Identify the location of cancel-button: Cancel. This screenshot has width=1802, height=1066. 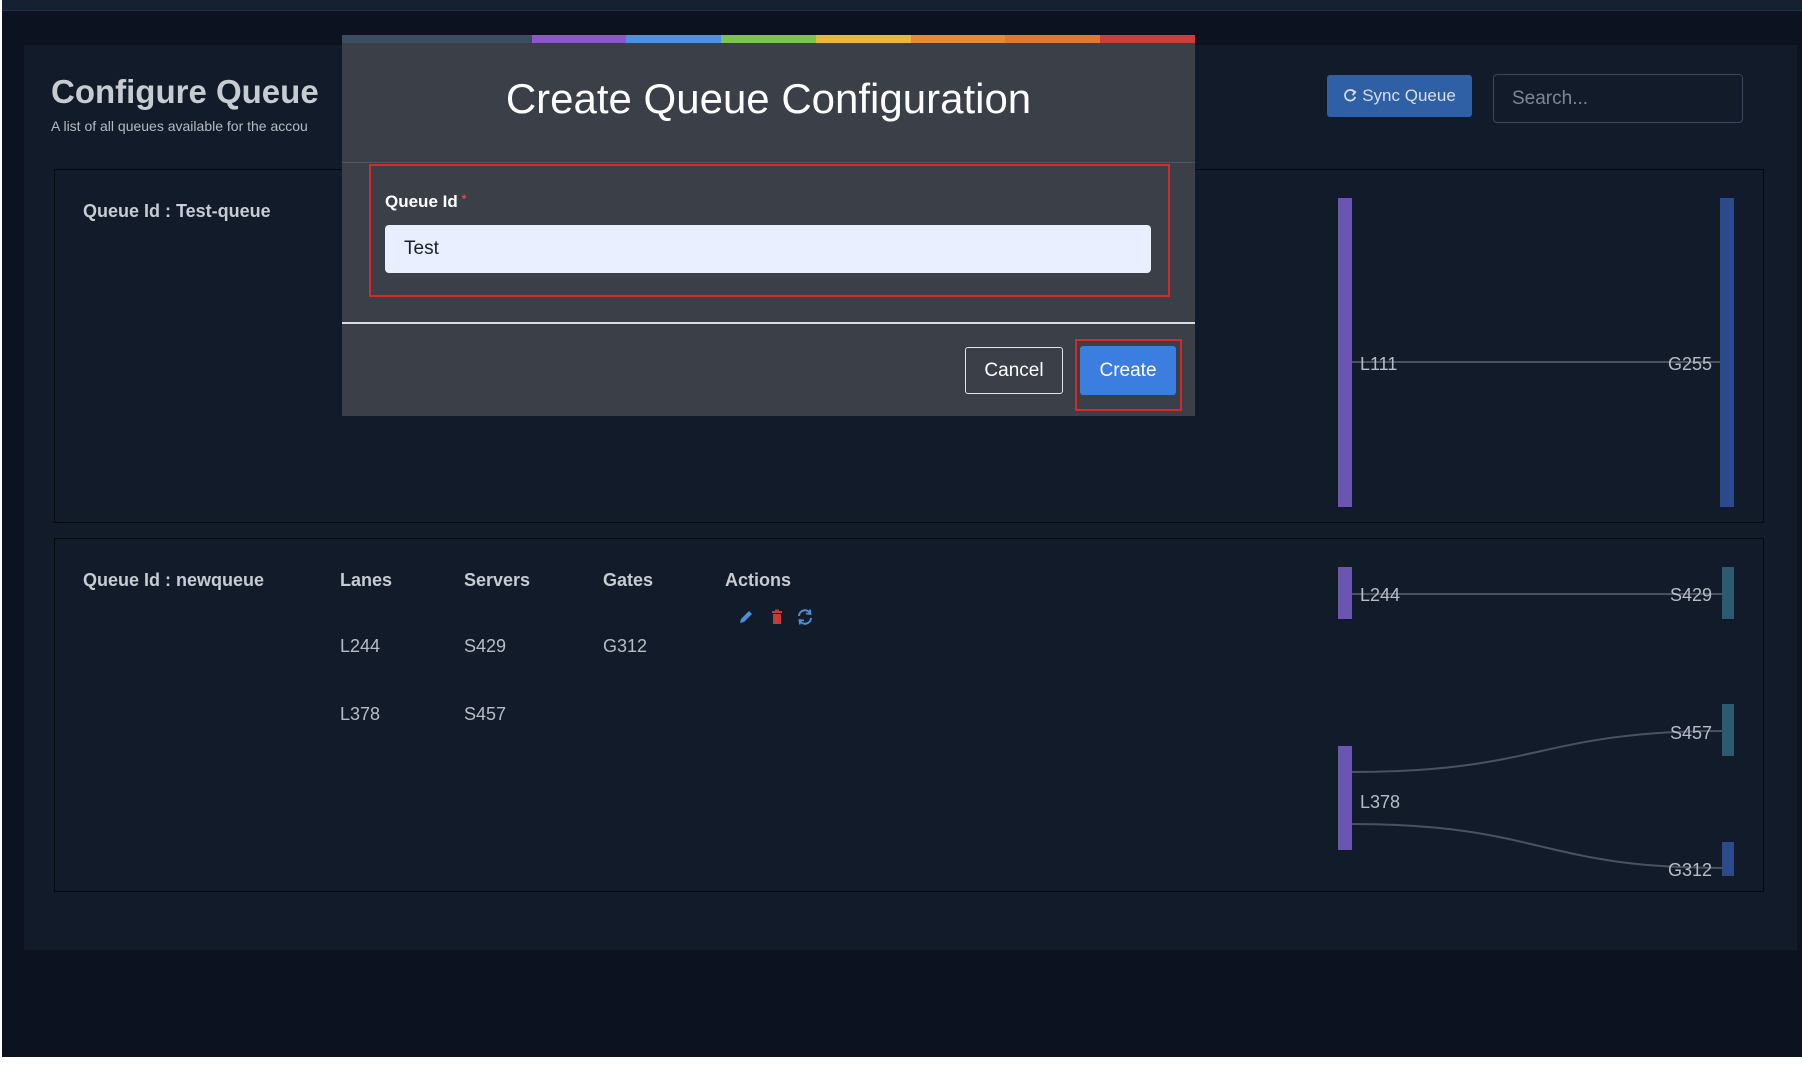
(1014, 370).